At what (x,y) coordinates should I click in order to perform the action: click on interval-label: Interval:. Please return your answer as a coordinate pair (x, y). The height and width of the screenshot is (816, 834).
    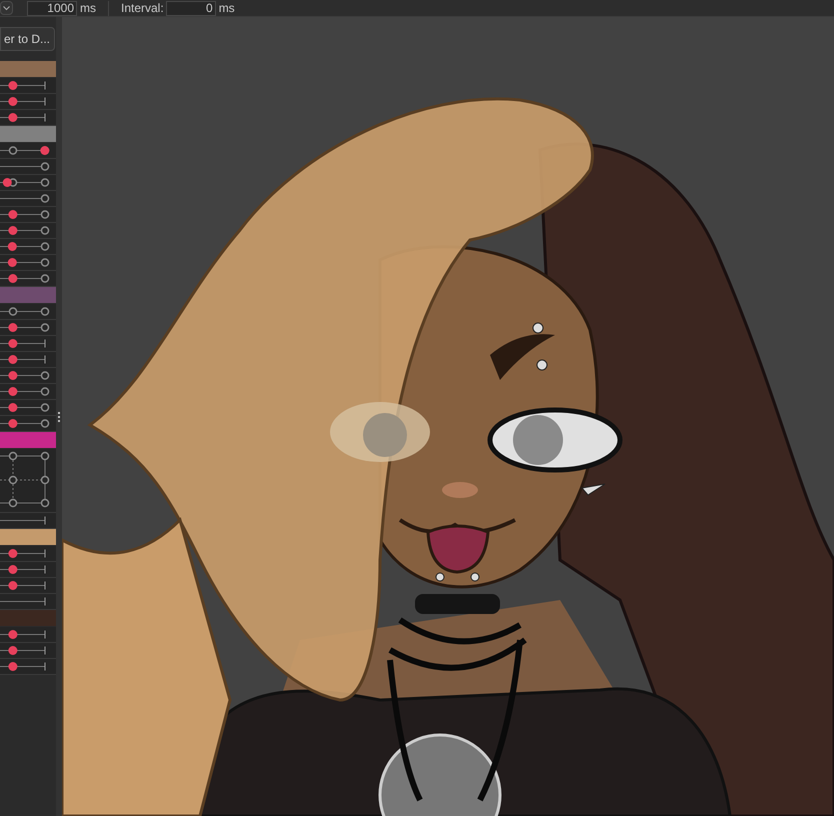
    Looking at the image, I should click on (142, 8).